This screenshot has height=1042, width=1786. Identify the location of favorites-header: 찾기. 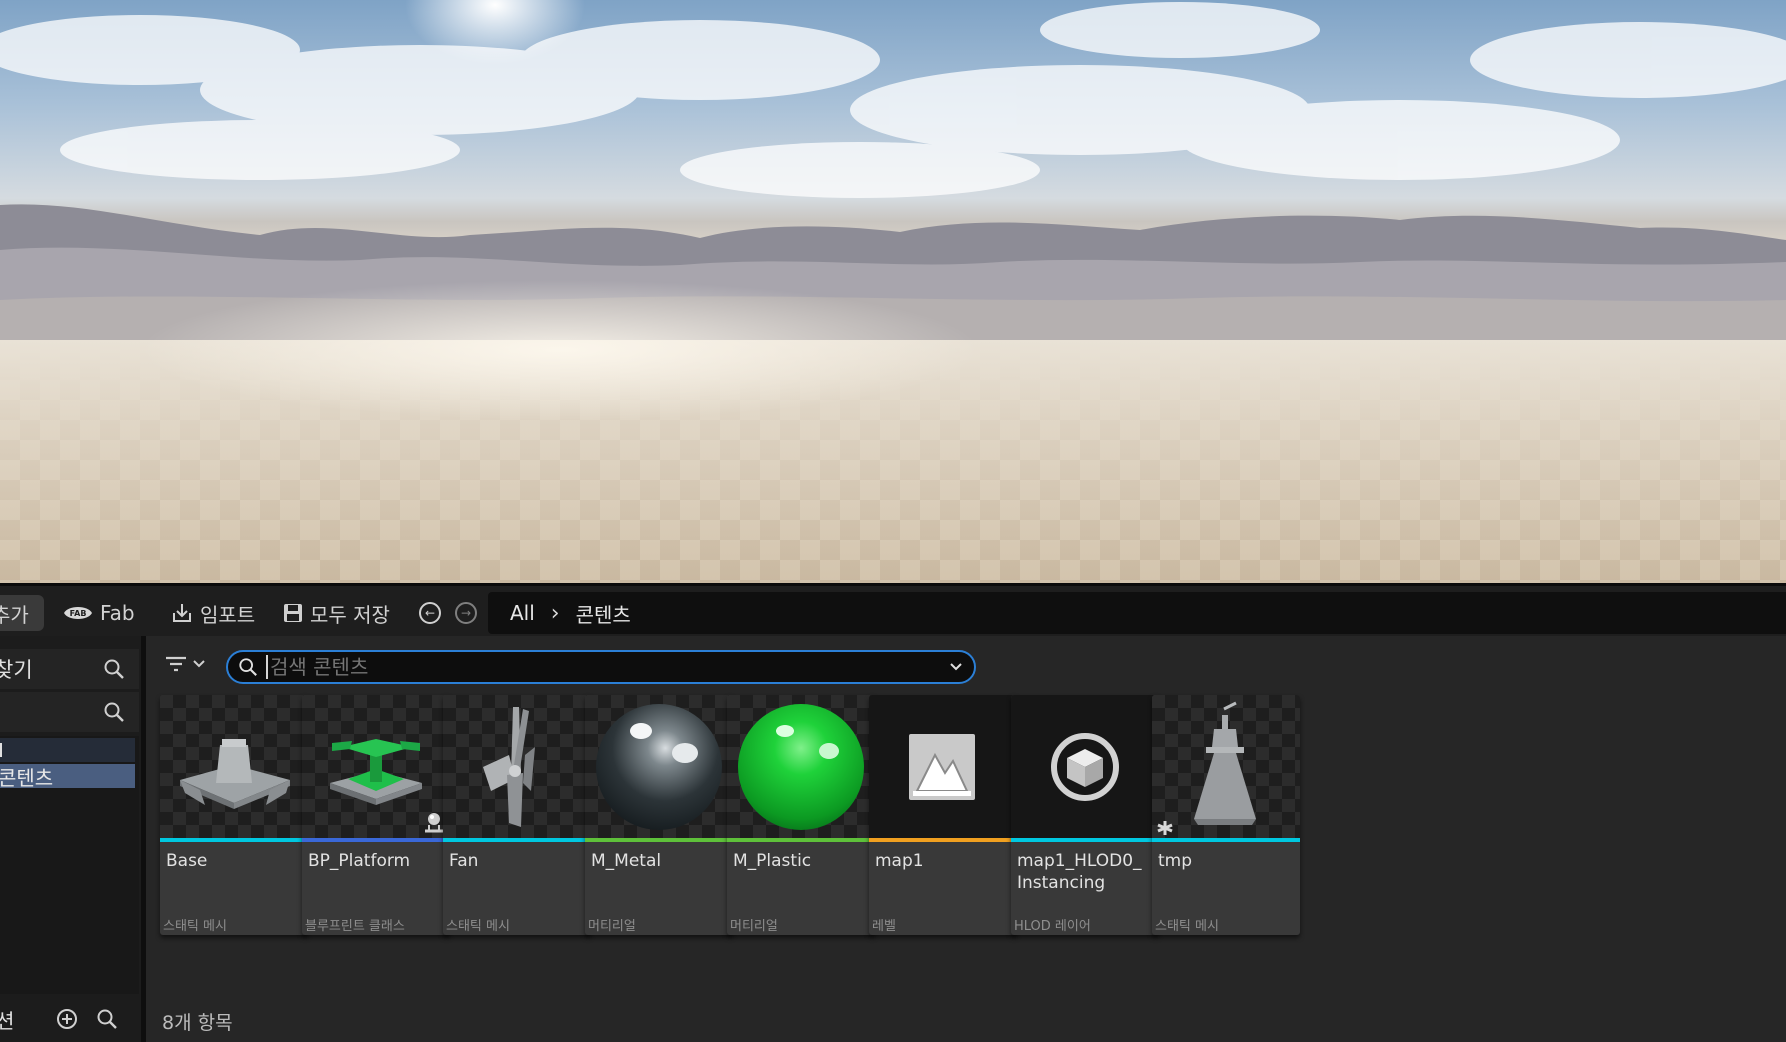
(69, 669).